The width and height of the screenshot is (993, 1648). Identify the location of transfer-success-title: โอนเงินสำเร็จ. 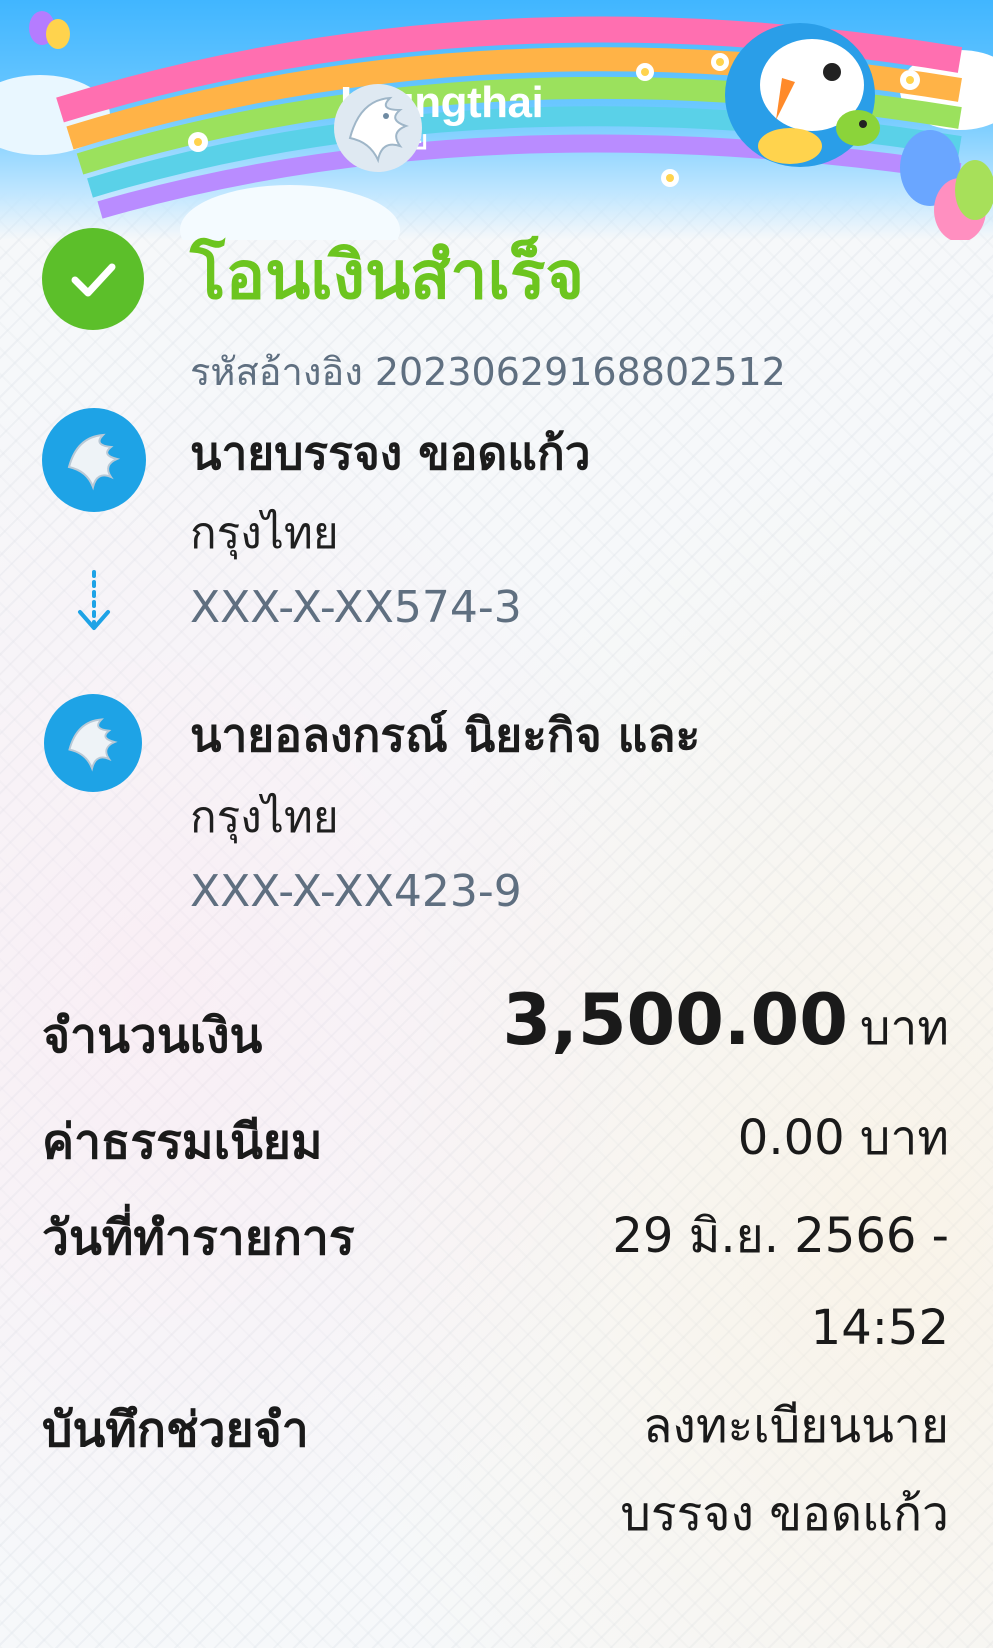
(387, 275).